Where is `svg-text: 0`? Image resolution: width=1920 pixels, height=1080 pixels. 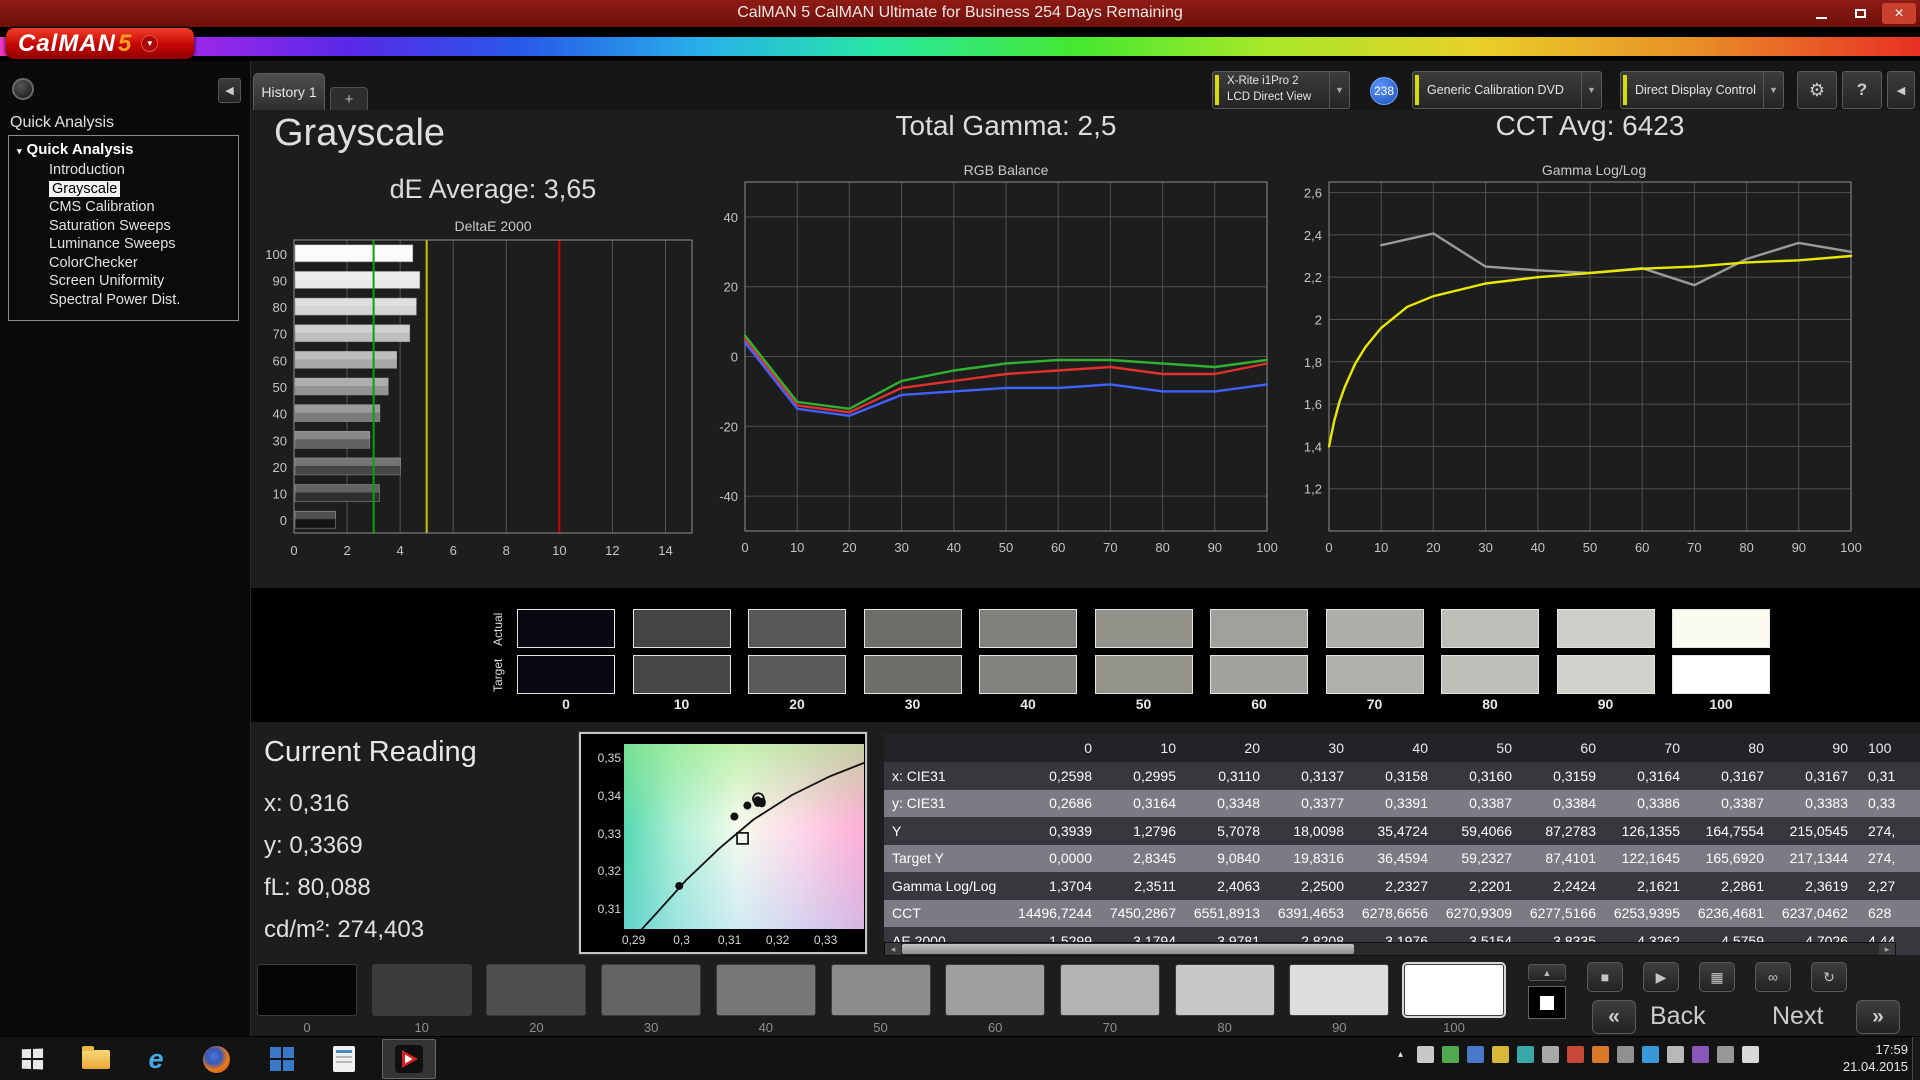 svg-text: 0 is located at coordinates (744, 547).